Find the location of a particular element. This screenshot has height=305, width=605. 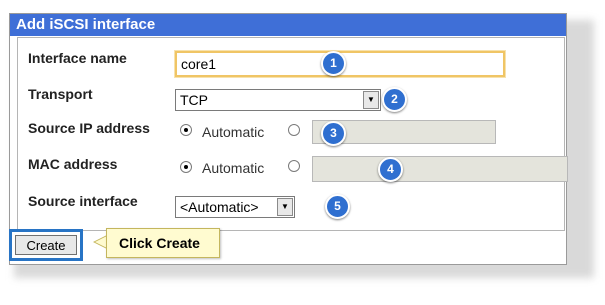

source-ip-manual-radio is located at coordinates (294, 130).